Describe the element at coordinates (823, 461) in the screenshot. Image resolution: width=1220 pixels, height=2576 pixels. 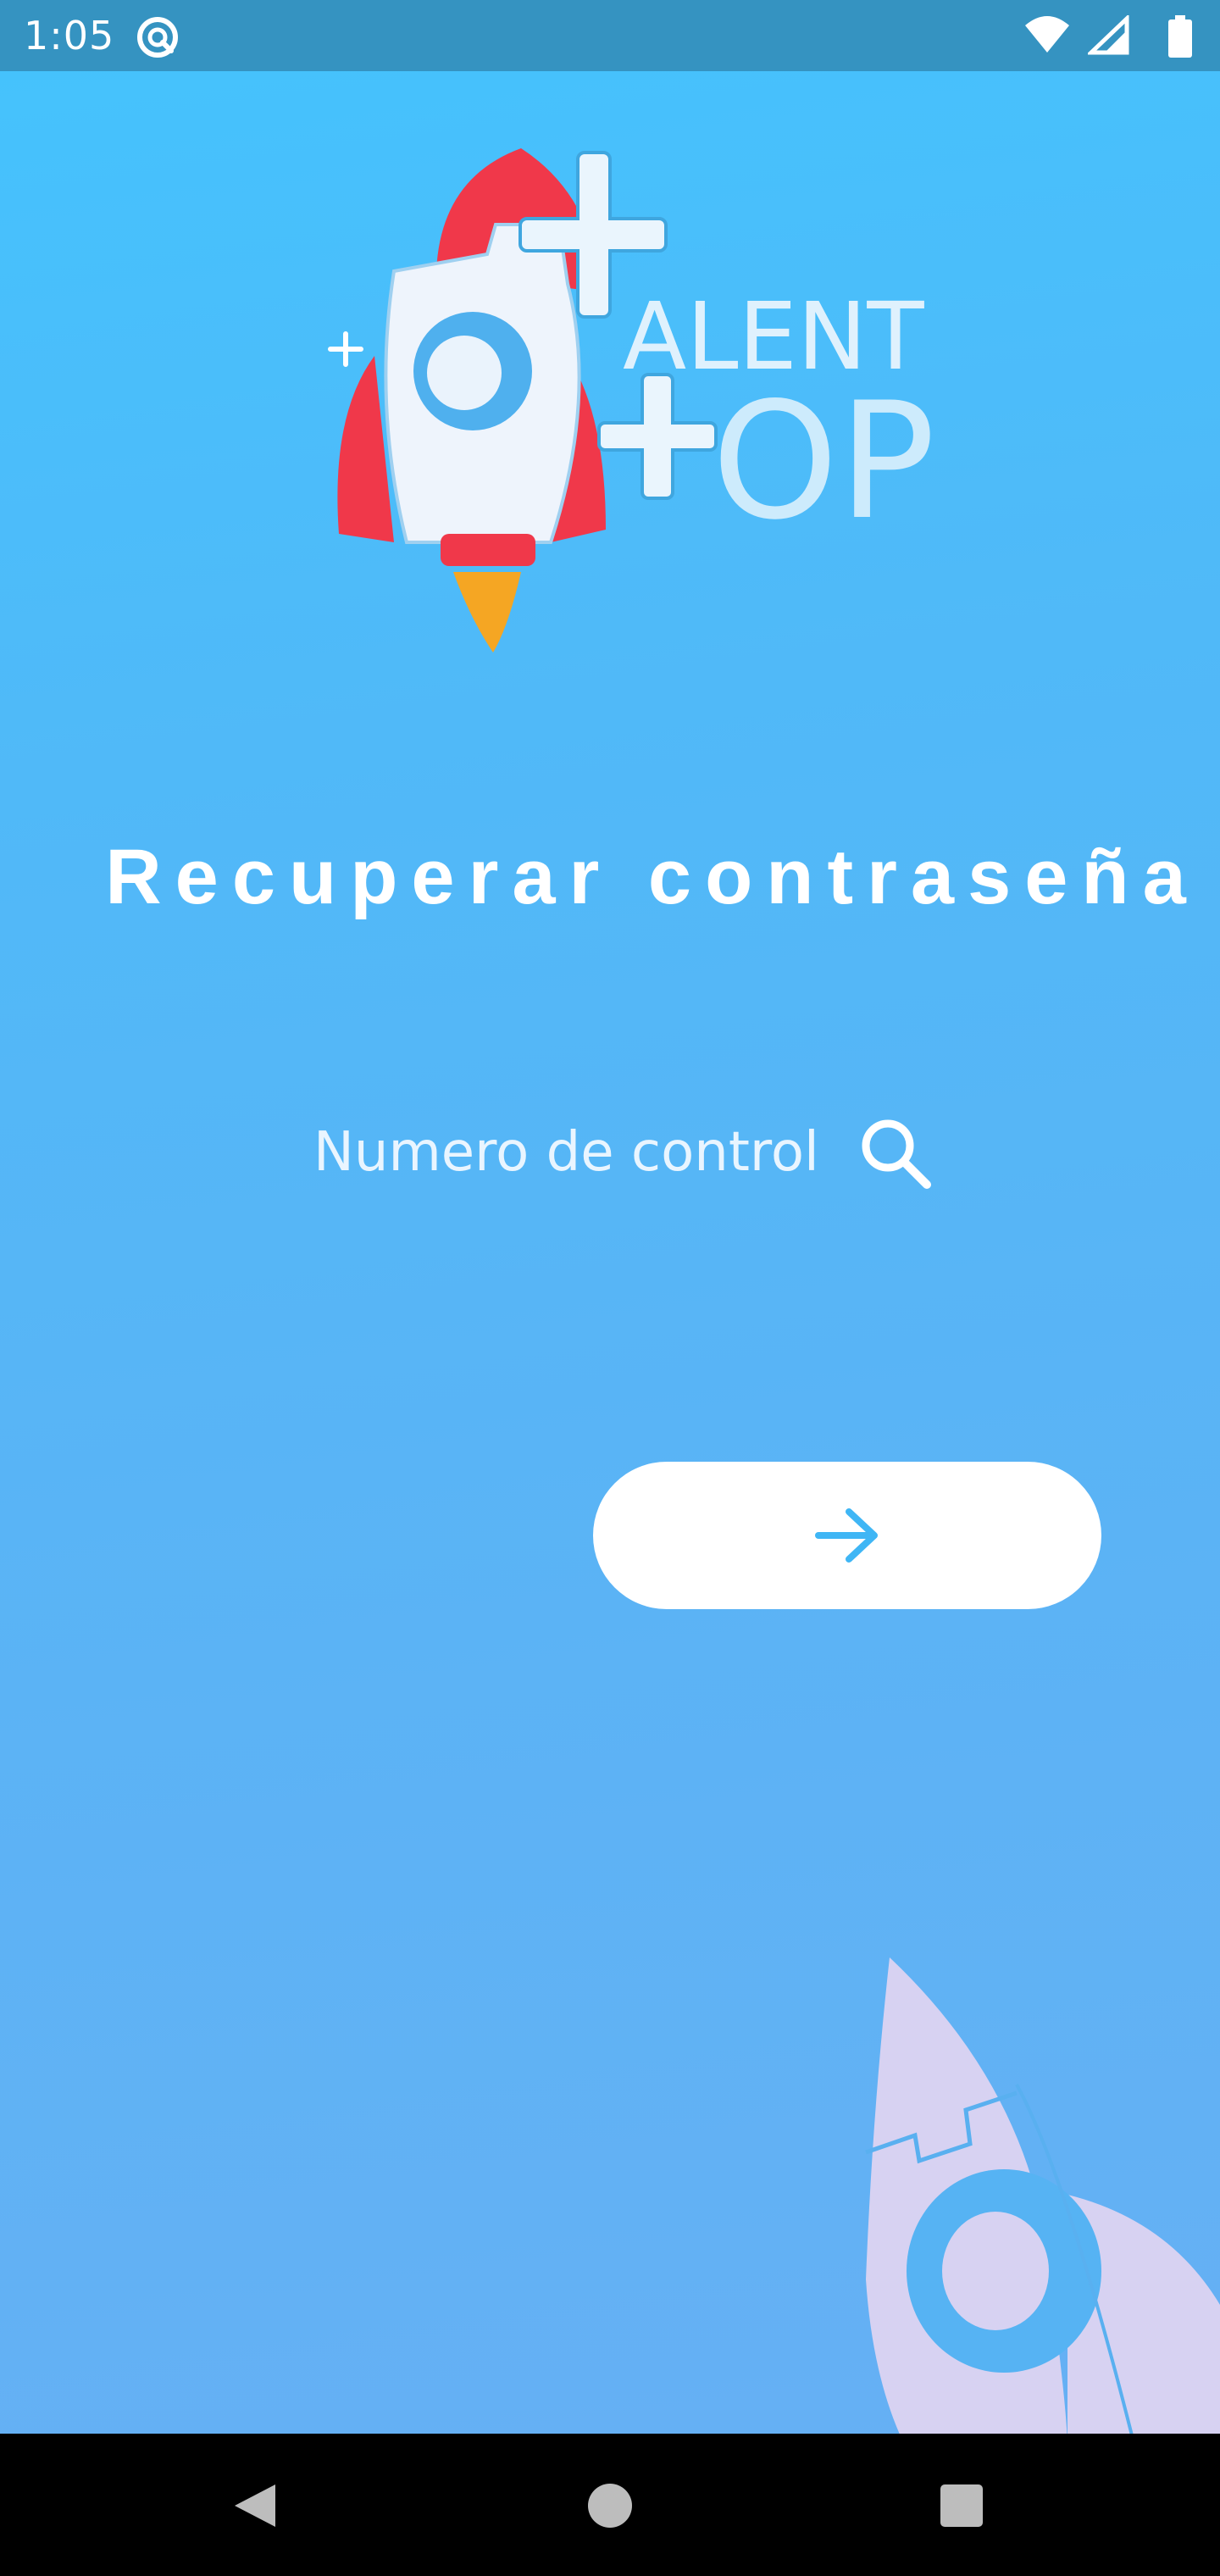
I see `logo-text-top: OP` at that location.